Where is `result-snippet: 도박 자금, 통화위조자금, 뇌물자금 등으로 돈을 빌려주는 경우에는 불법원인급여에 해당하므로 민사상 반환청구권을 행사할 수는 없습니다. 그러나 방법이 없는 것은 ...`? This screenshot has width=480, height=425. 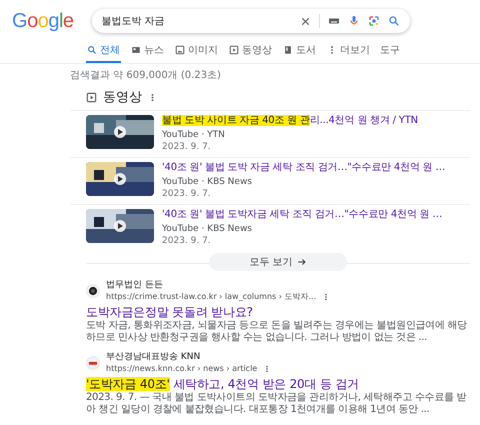
result-snippet: 도박 자금, 통화위조자금, 뇌물자금 등으로 돈을 빌려주는 경우에는 불법원인급여에 해당하므로 민사상 반환청구권을 행사할 수는 없습니다. 그러나 방법이 없는 것은 ... is located at coordinates (277, 332).